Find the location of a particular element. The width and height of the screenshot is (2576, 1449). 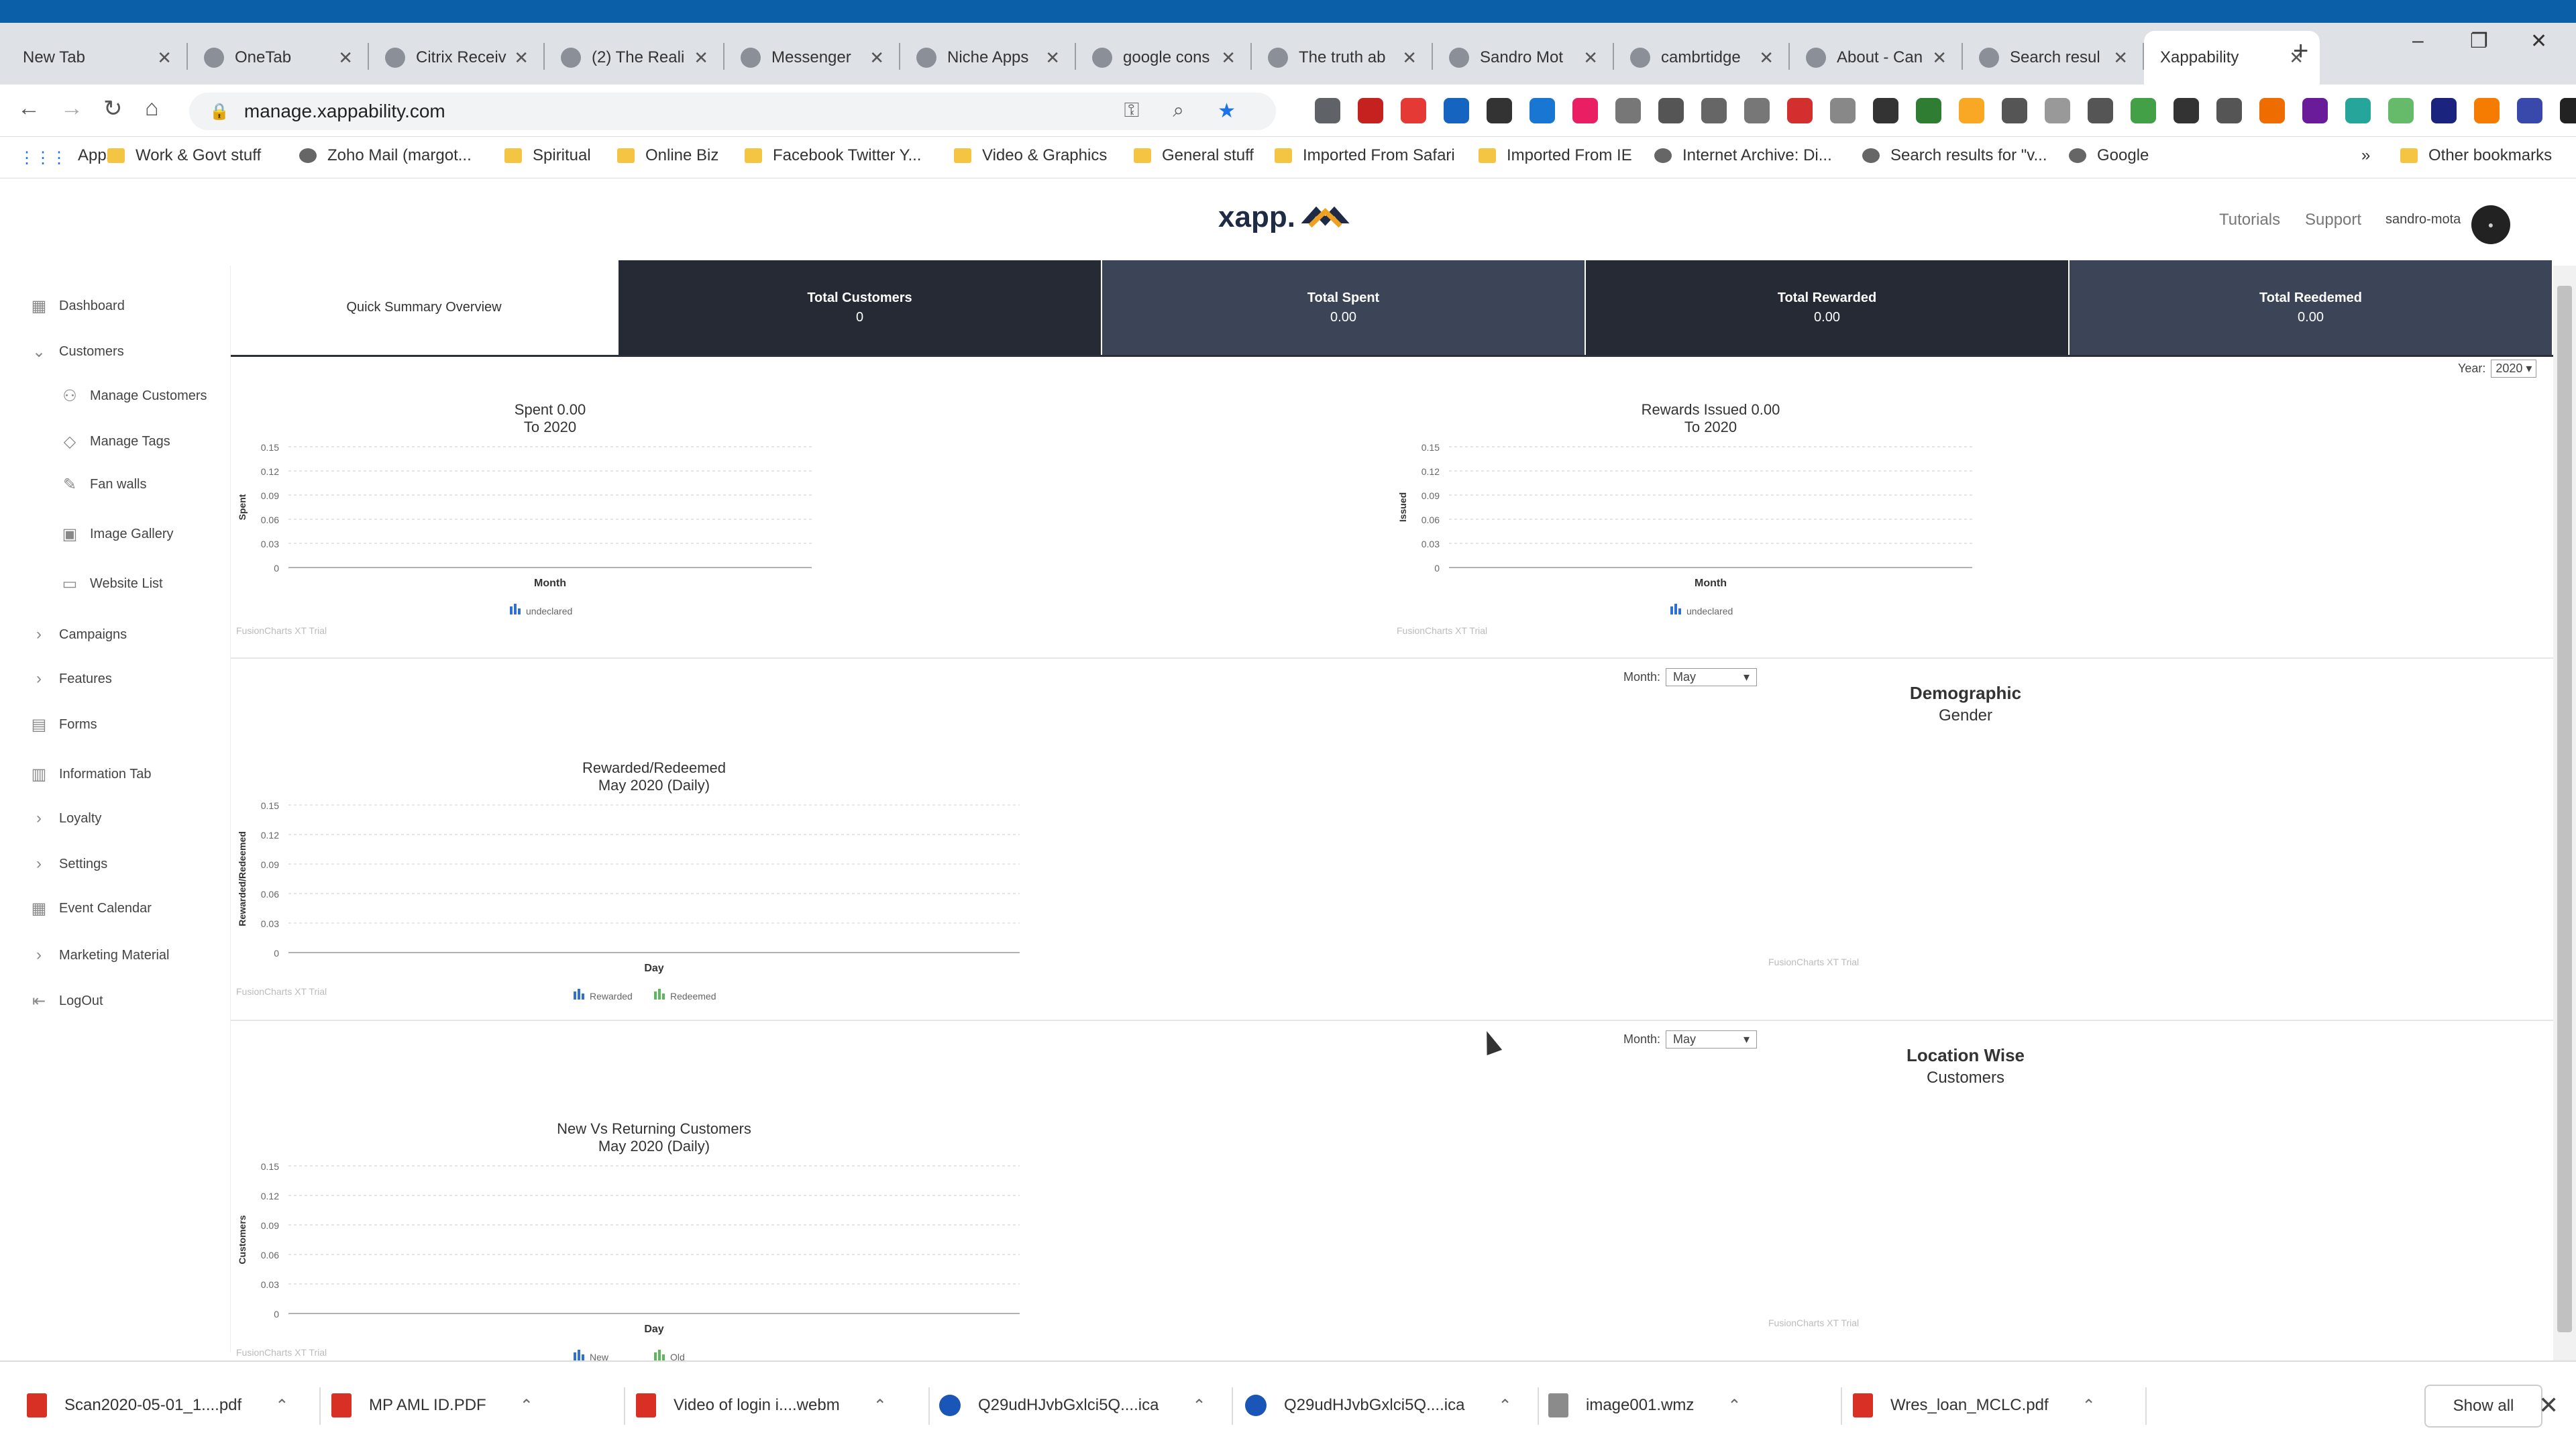

download-item: image001.wmz ⌃ is located at coordinates (1644, 1405).